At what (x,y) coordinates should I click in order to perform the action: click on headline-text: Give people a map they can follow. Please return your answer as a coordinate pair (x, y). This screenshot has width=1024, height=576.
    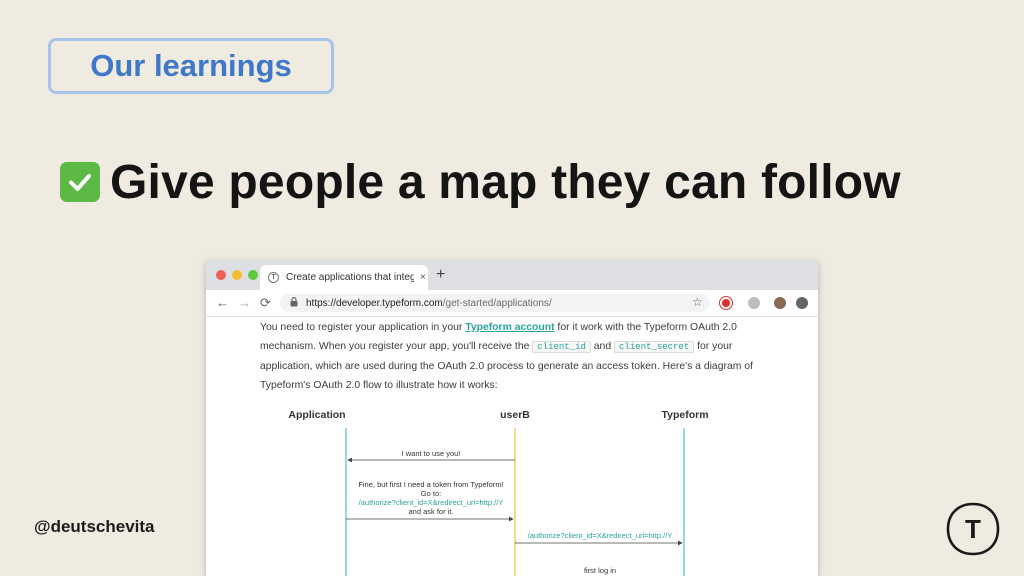
    Looking at the image, I should click on (505, 182).